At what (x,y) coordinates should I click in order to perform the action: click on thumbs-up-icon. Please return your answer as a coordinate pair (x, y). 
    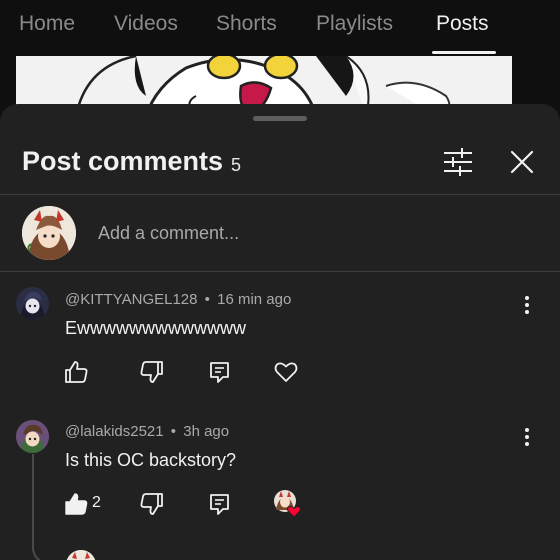
    Looking at the image, I should click on (76, 372).